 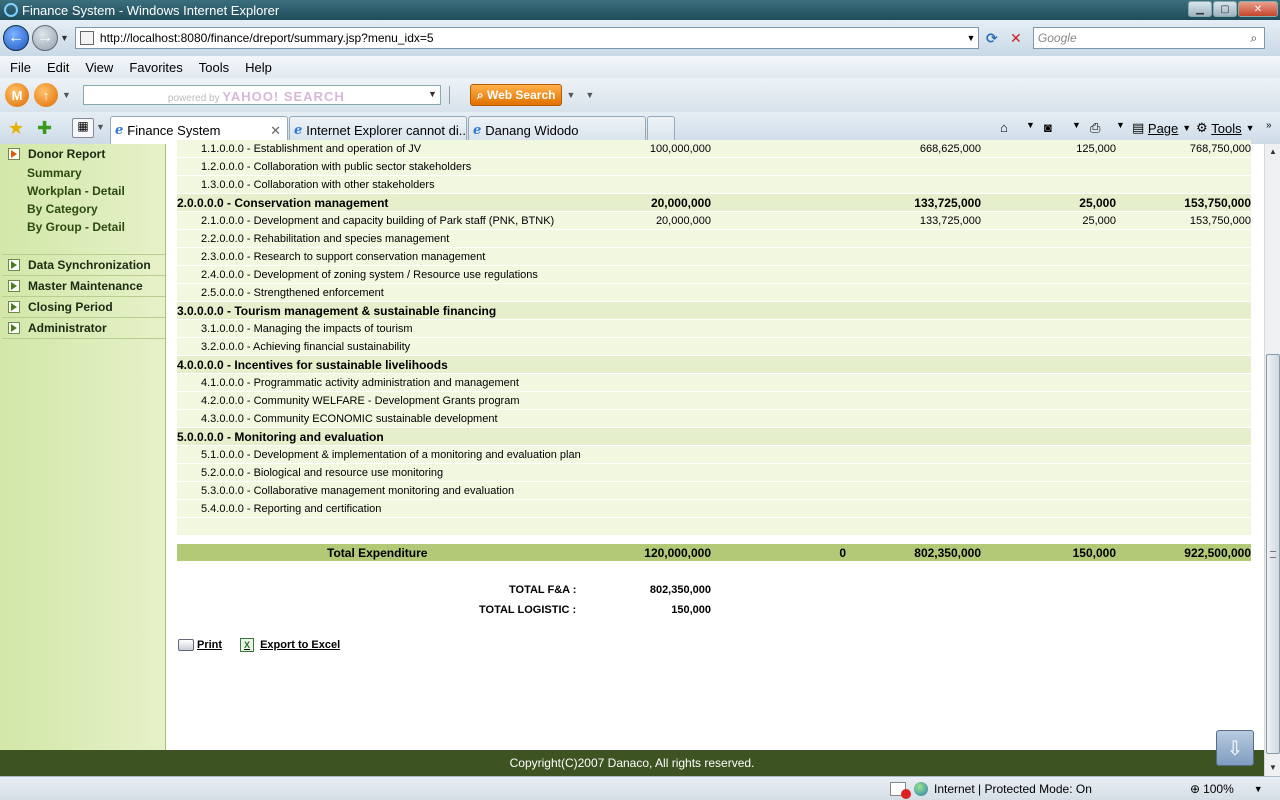 I want to click on sidebar-item-label: Data Synchronization, so click(x=89, y=265).